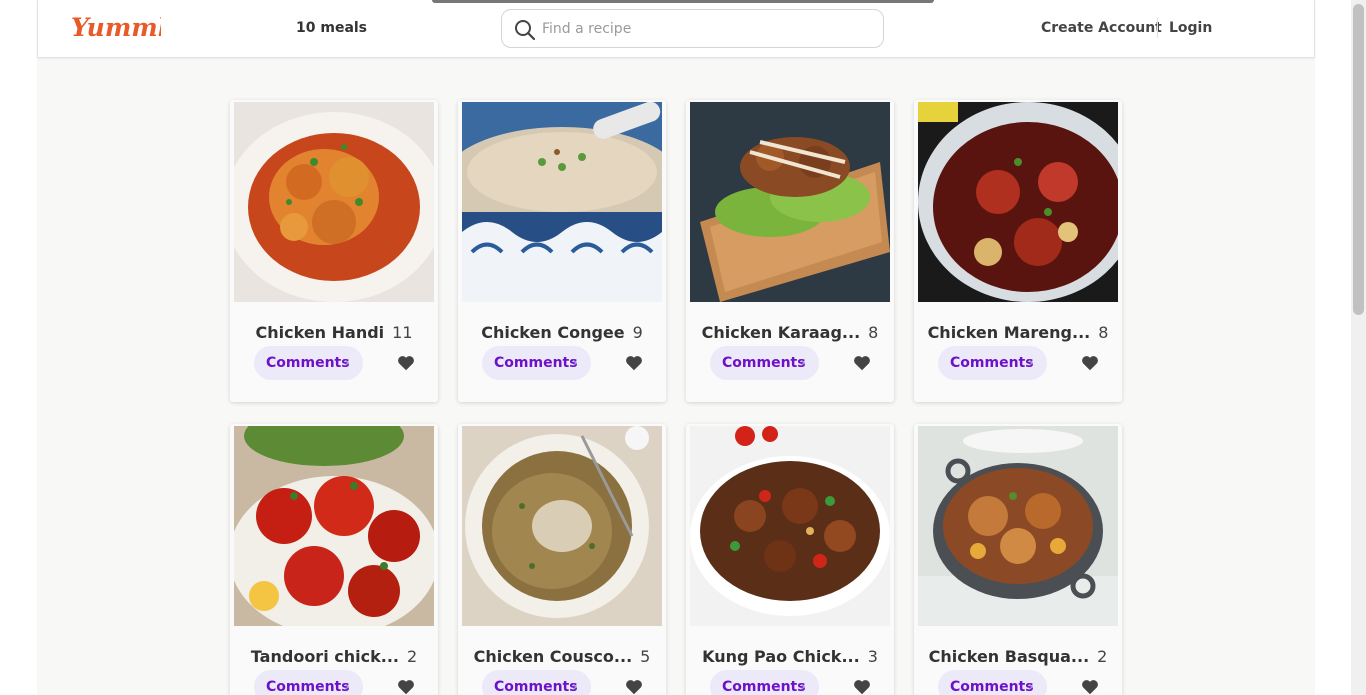  I want to click on recipe-count: 9, so click(637, 332).